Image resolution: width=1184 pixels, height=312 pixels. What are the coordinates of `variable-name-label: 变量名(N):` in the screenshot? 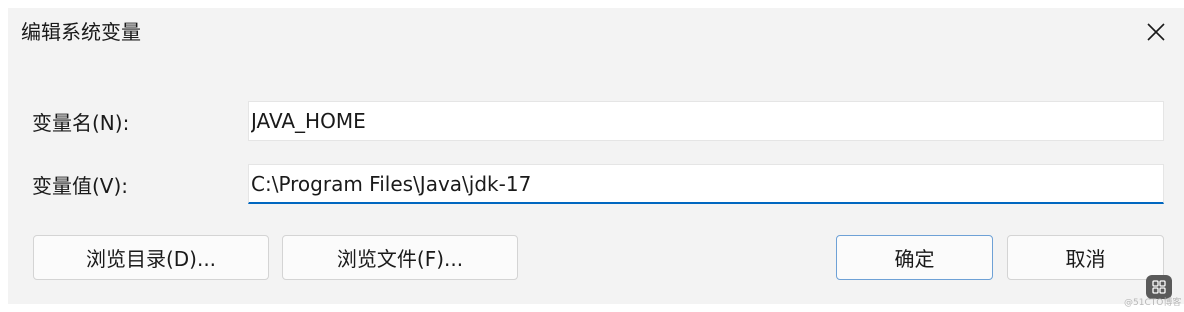 It's located at (81, 123).